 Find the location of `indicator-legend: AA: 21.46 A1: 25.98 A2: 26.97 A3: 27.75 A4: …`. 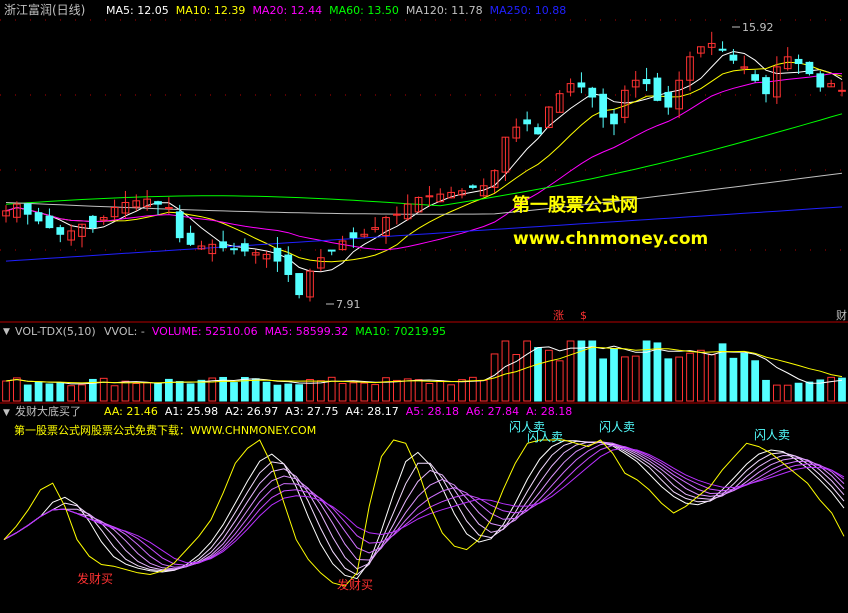

indicator-legend: AA: 21.46 A1: 25.98 A2: 26.97 A3: 27.75 A4: … is located at coordinates (338, 411).